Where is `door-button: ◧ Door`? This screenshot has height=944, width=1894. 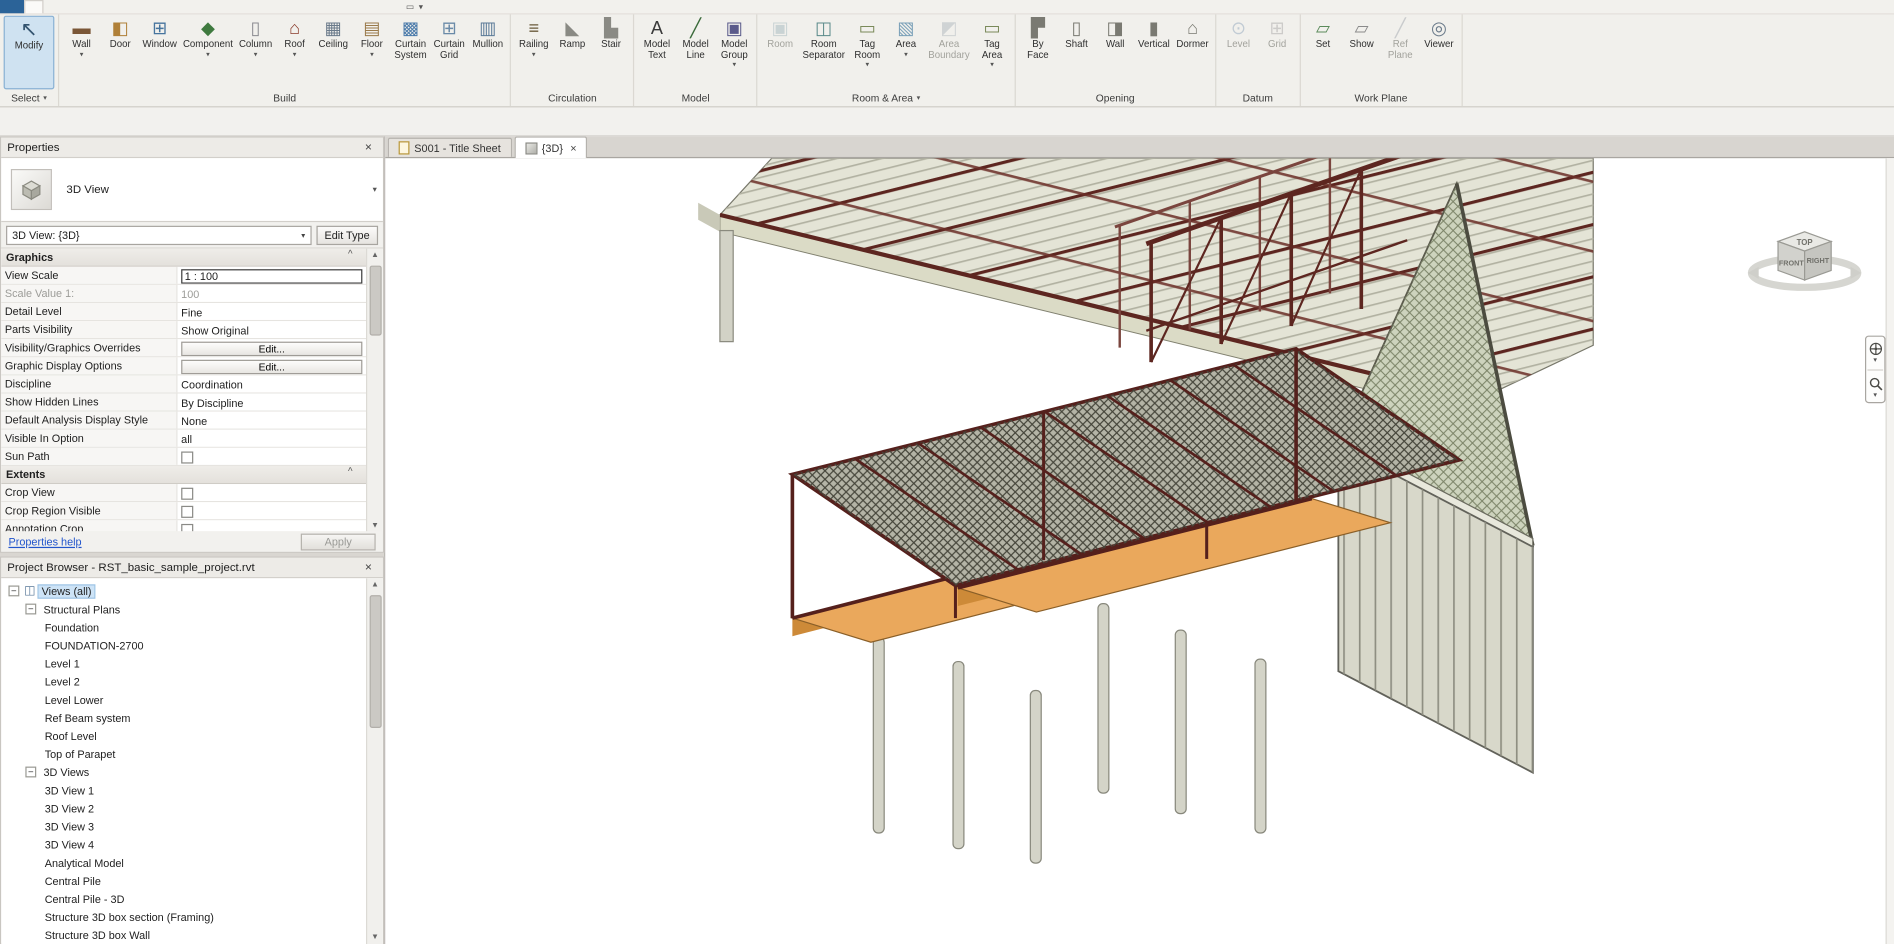
door-button: ◧ Door is located at coordinates (119, 53).